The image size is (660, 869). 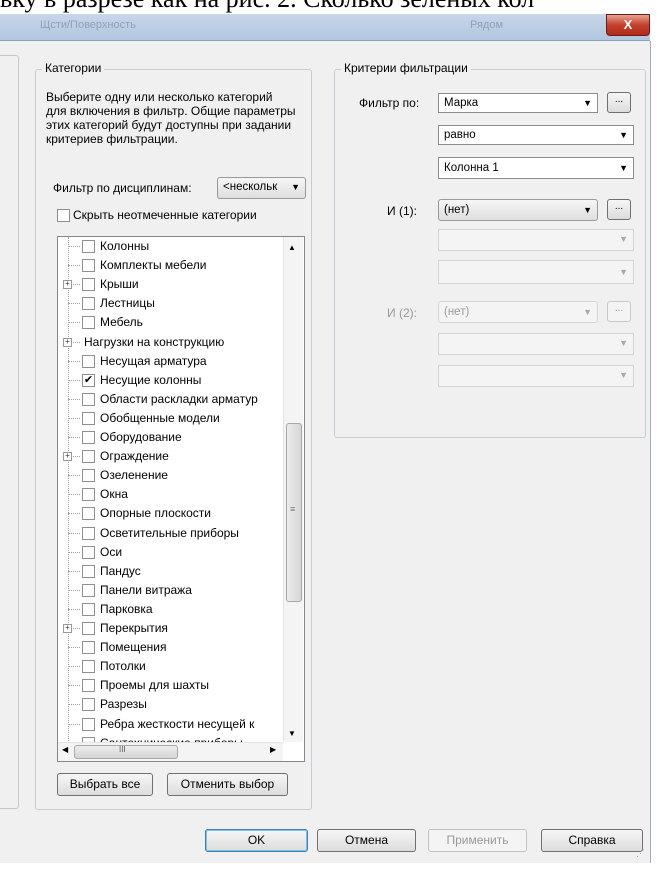 What do you see at coordinates (171, 628) in the screenshot?
I see `tree-item: + Перекрытия` at bounding box center [171, 628].